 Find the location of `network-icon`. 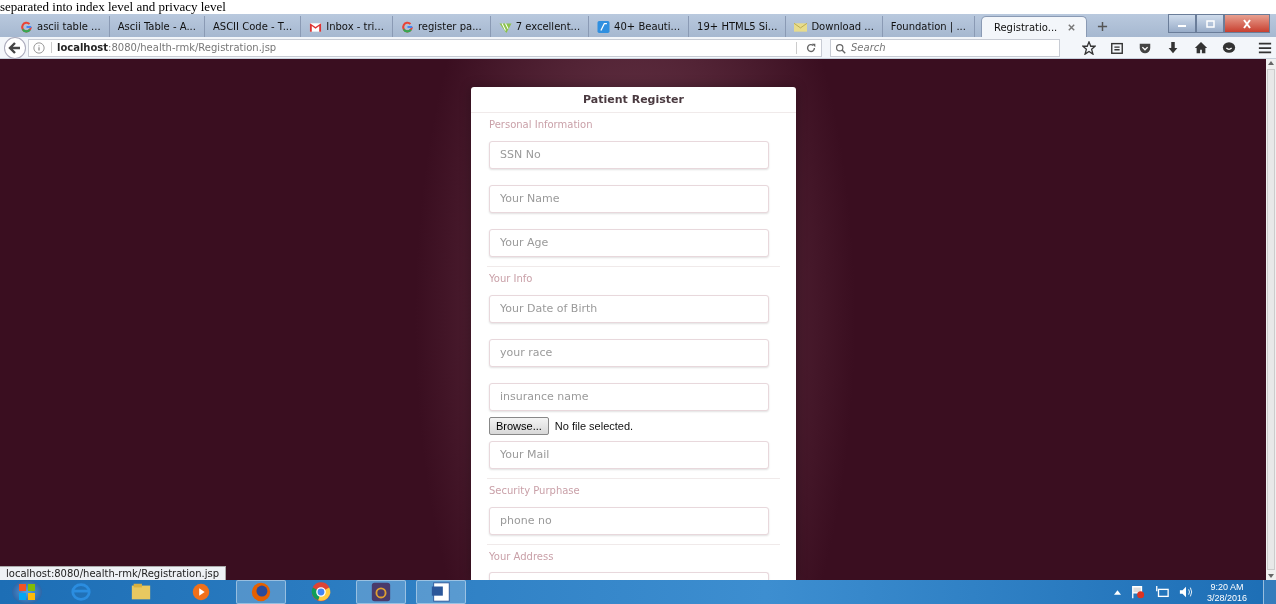

network-icon is located at coordinates (1161, 592).